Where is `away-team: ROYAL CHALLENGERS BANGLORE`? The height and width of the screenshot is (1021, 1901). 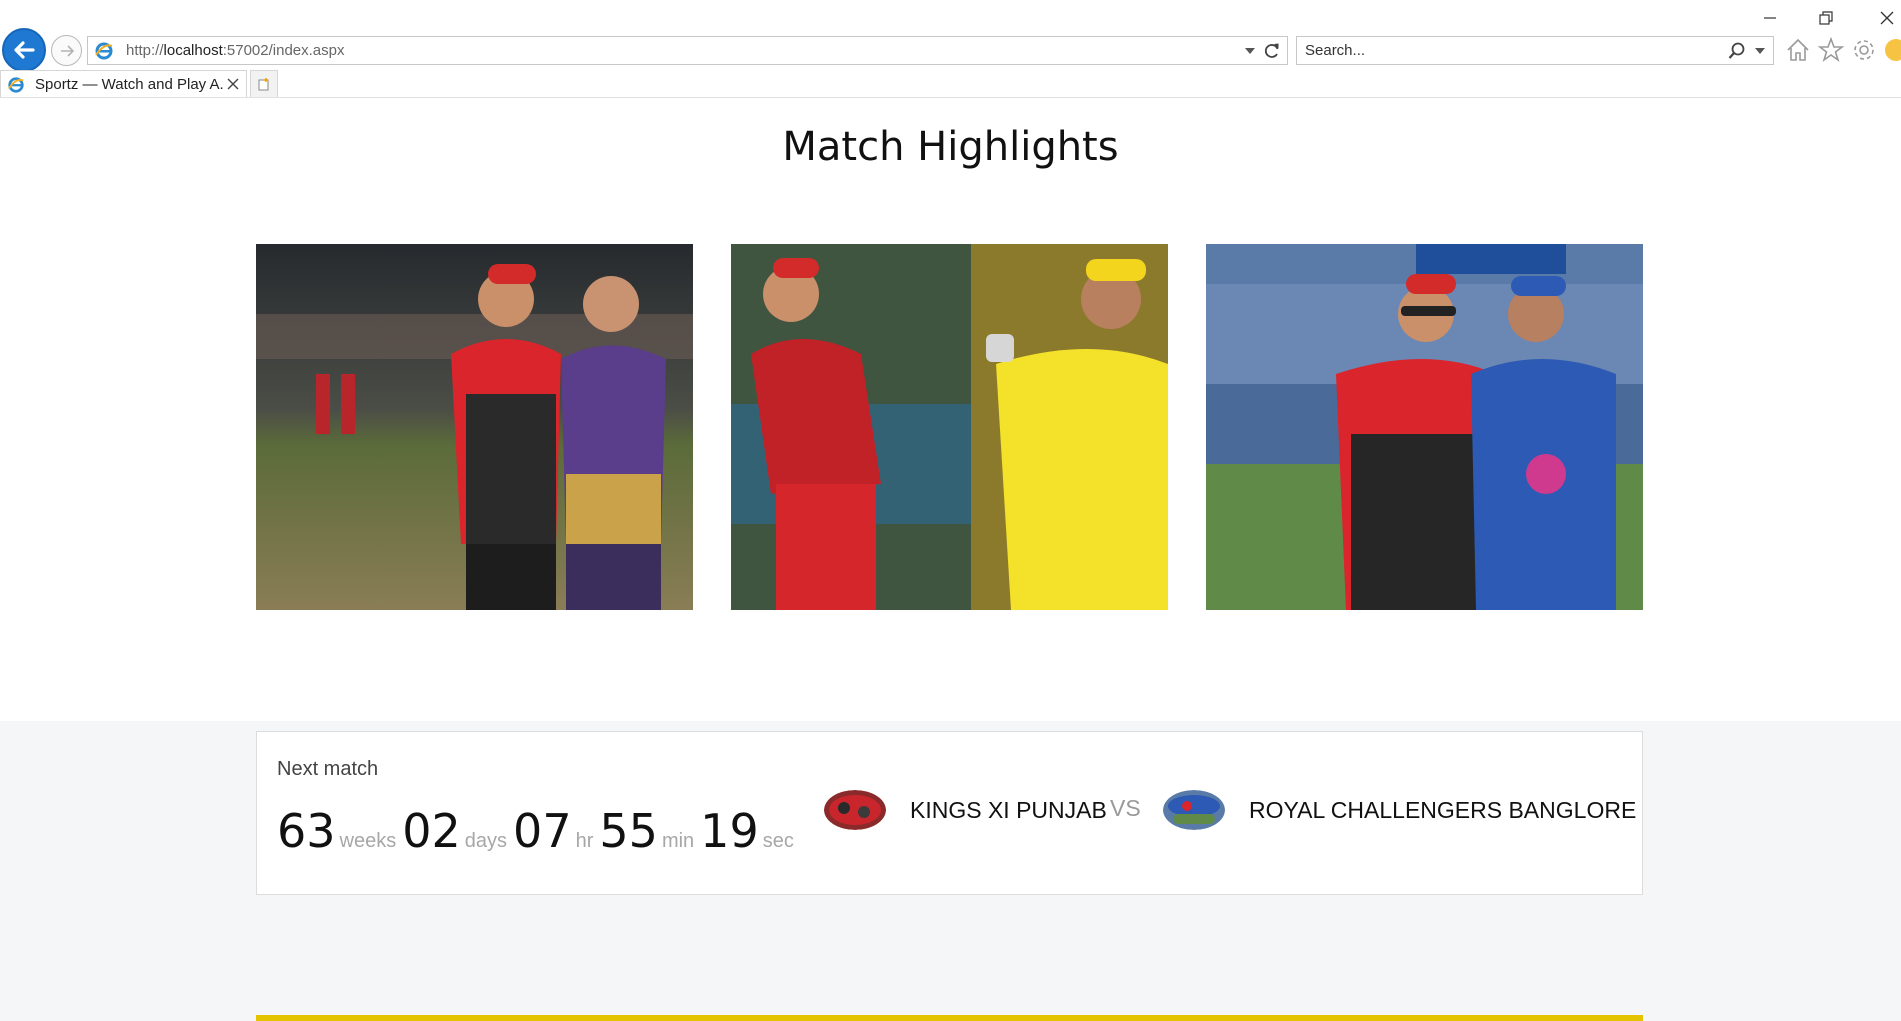
away-team: ROYAL CHALLENGERS BANGLORE is located at coordinates (1399, 810).